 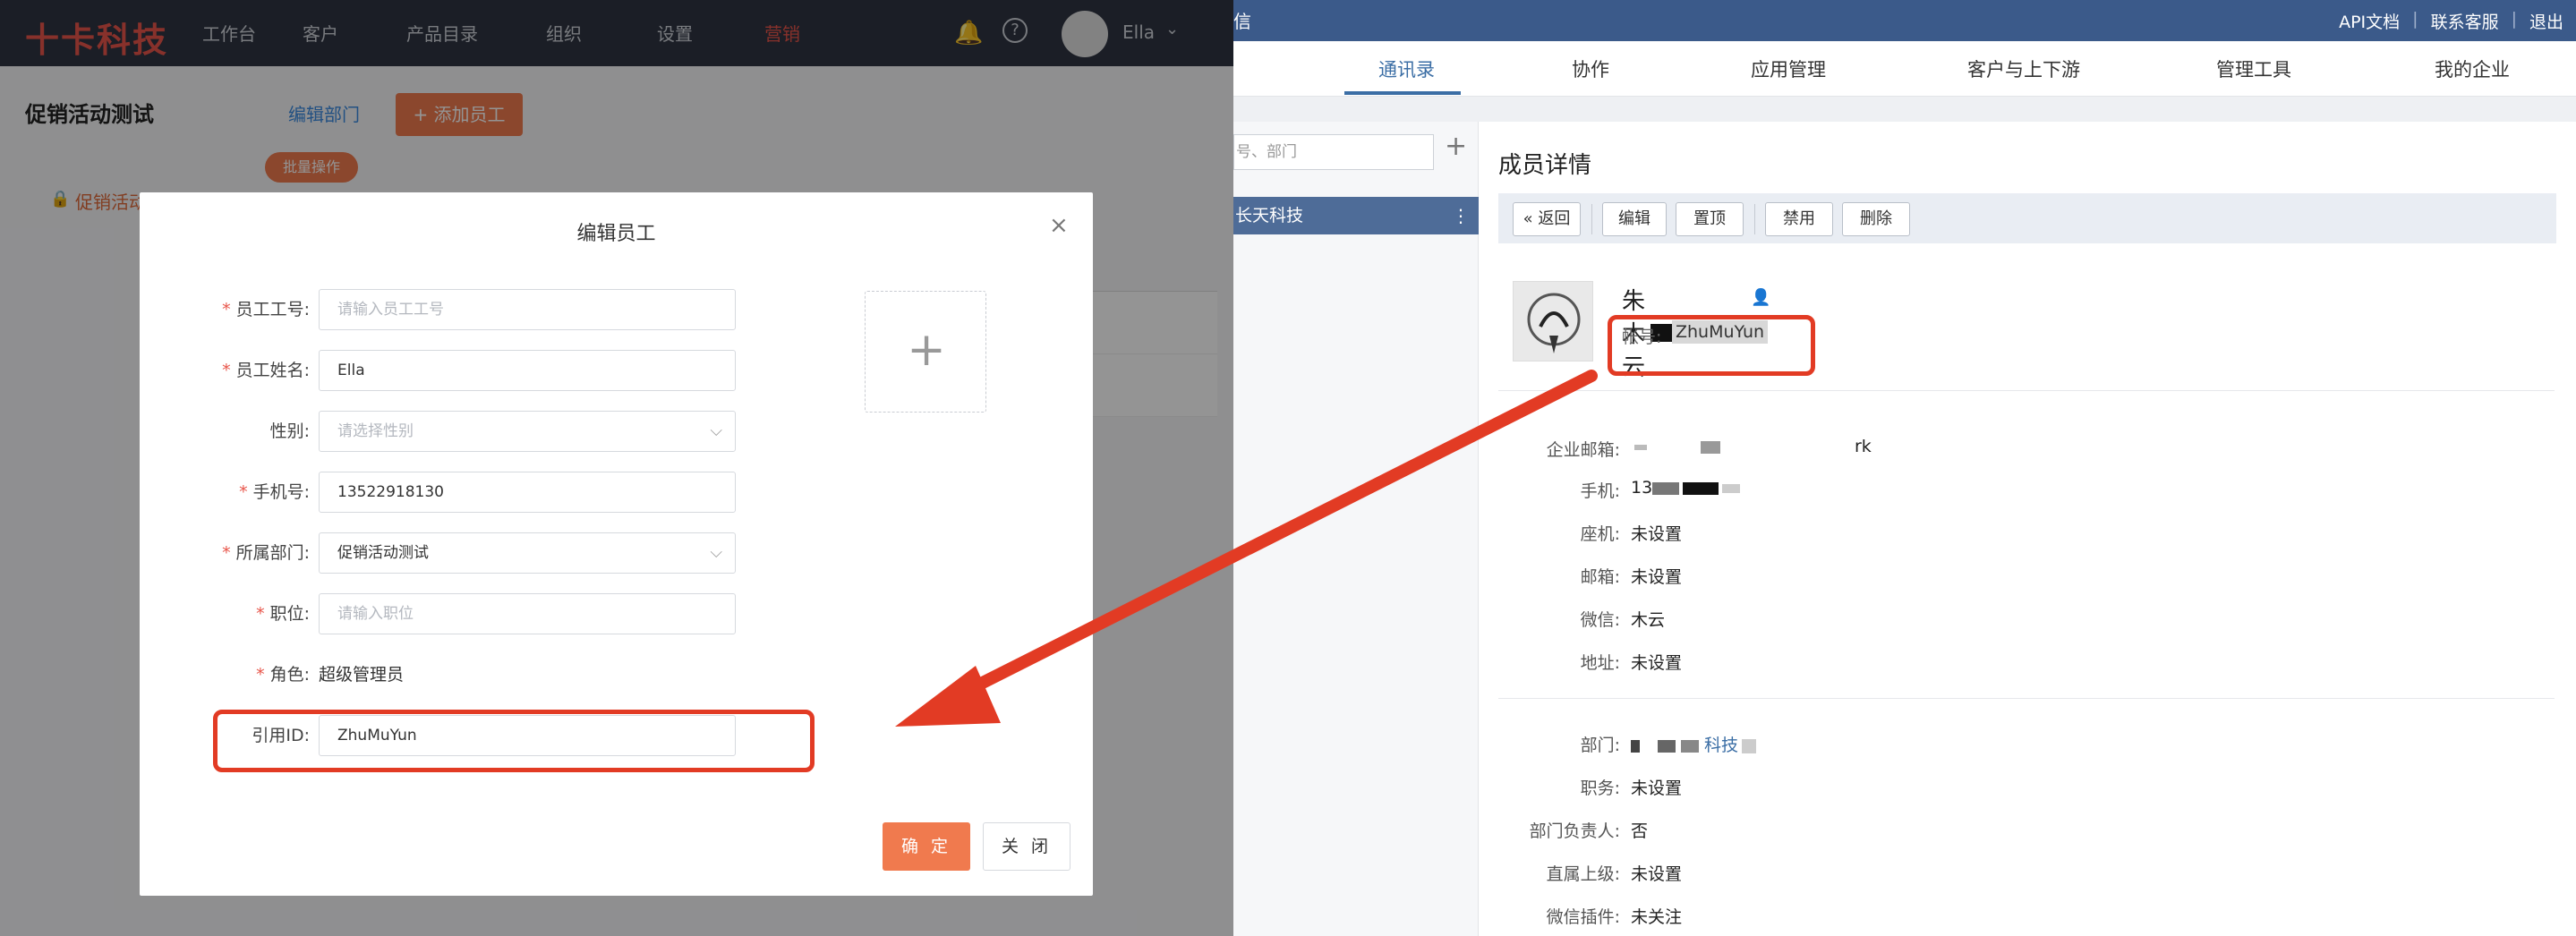 I want to click on wechat-value: 木云, so click(x=1648, y=620).